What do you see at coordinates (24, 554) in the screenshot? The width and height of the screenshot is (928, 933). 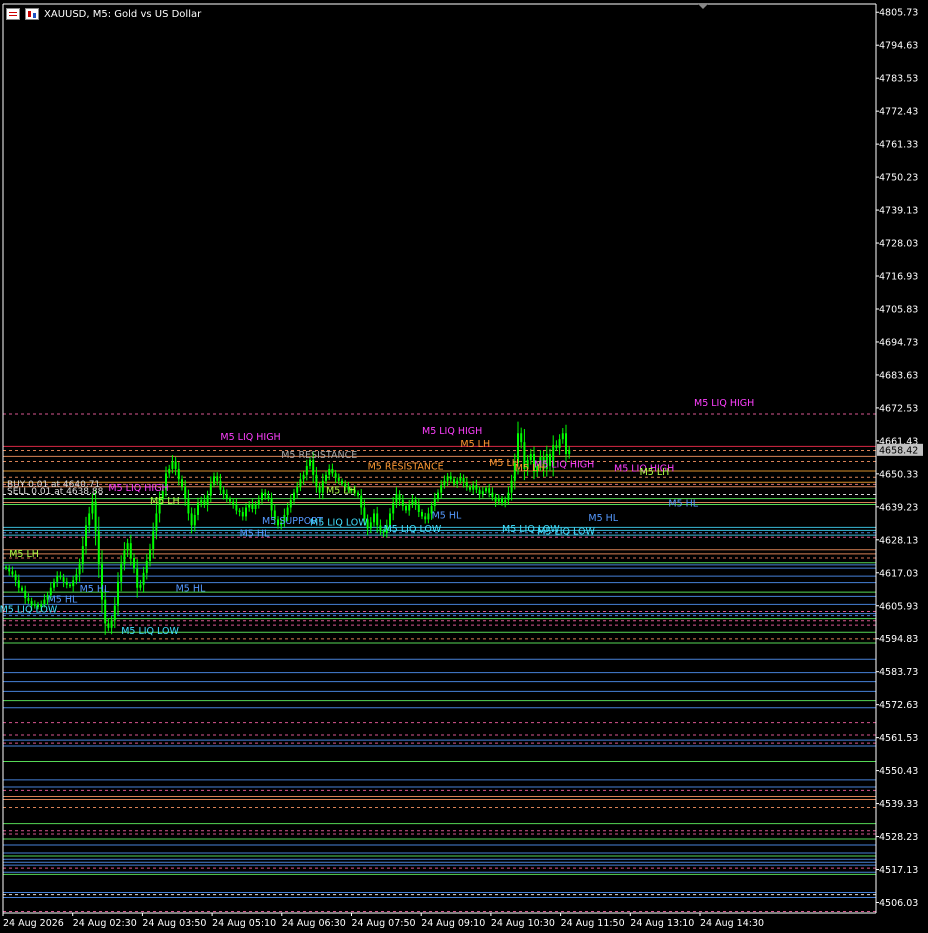 I see `level-label-13: M5 LH` at bounding box center [24, 554].